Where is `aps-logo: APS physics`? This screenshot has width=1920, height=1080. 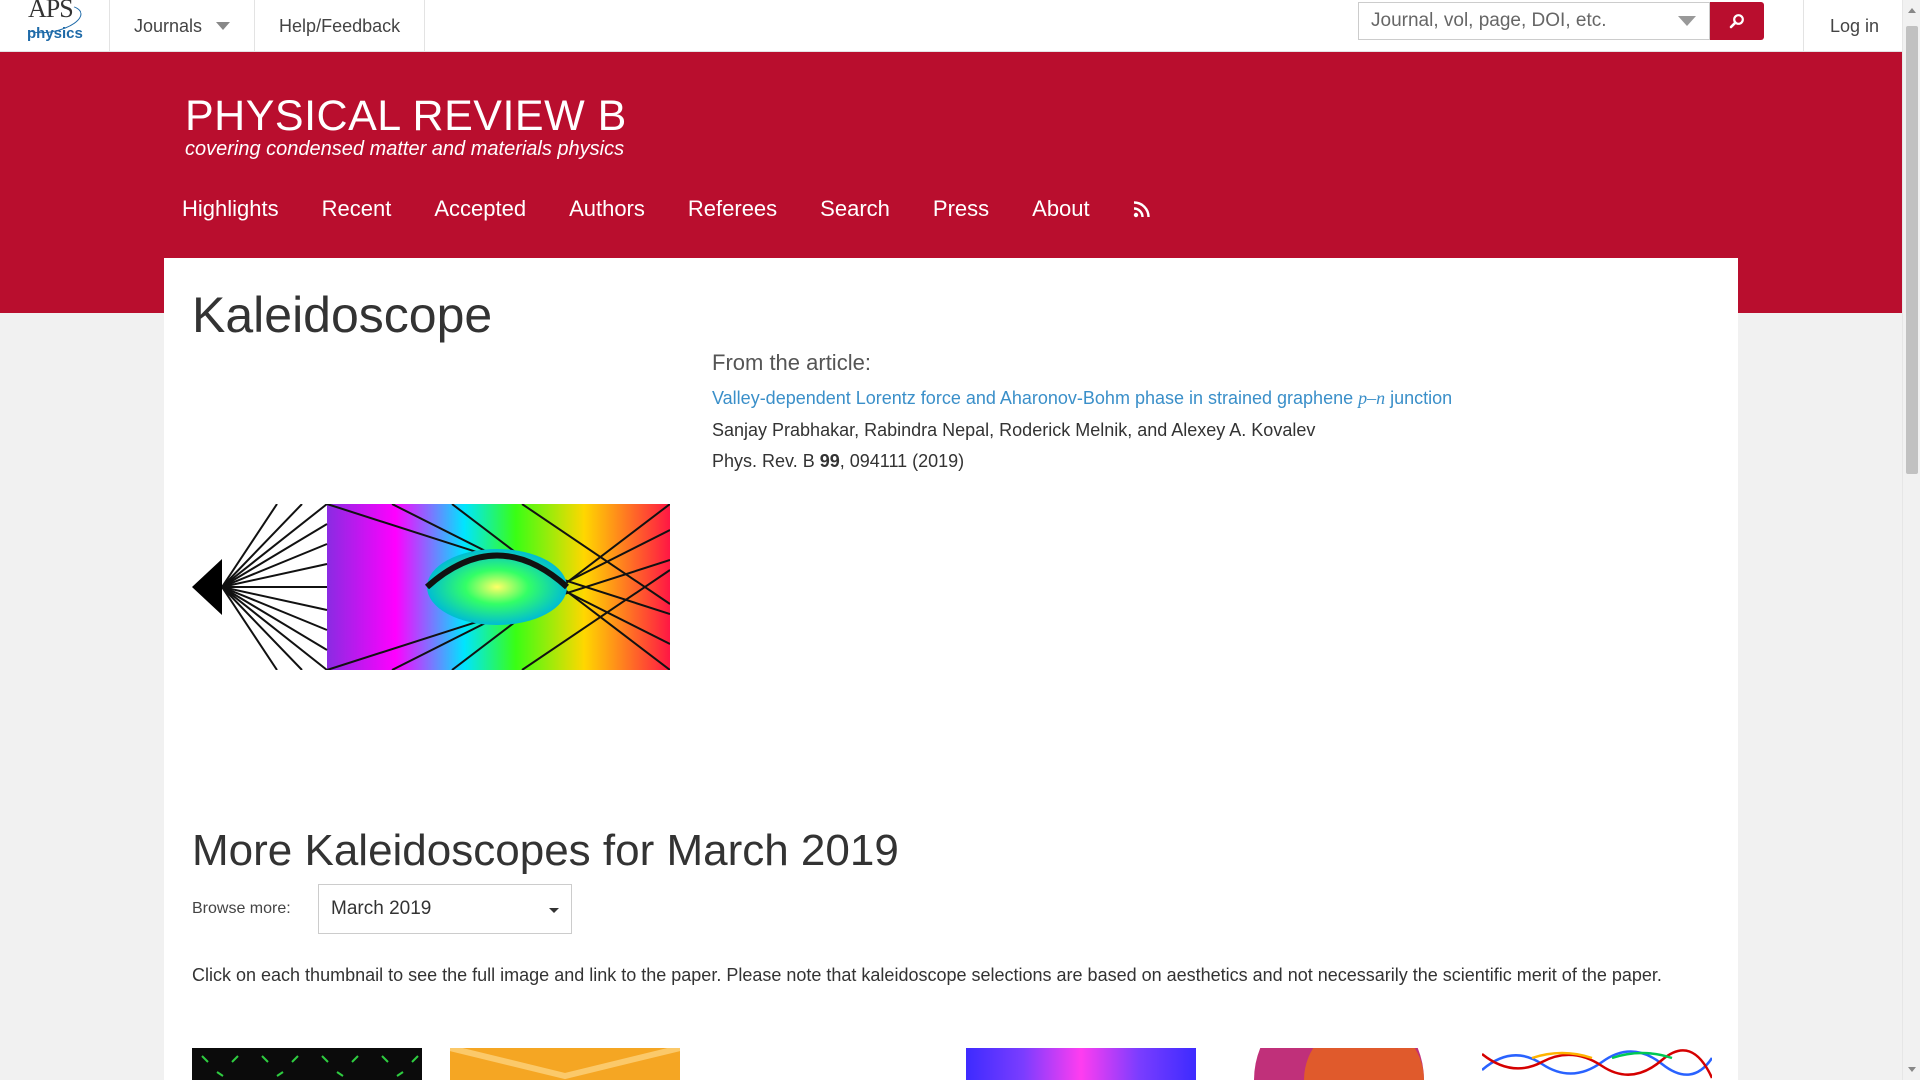
aps-logo: APS physics is located at coordinates (55, 26).